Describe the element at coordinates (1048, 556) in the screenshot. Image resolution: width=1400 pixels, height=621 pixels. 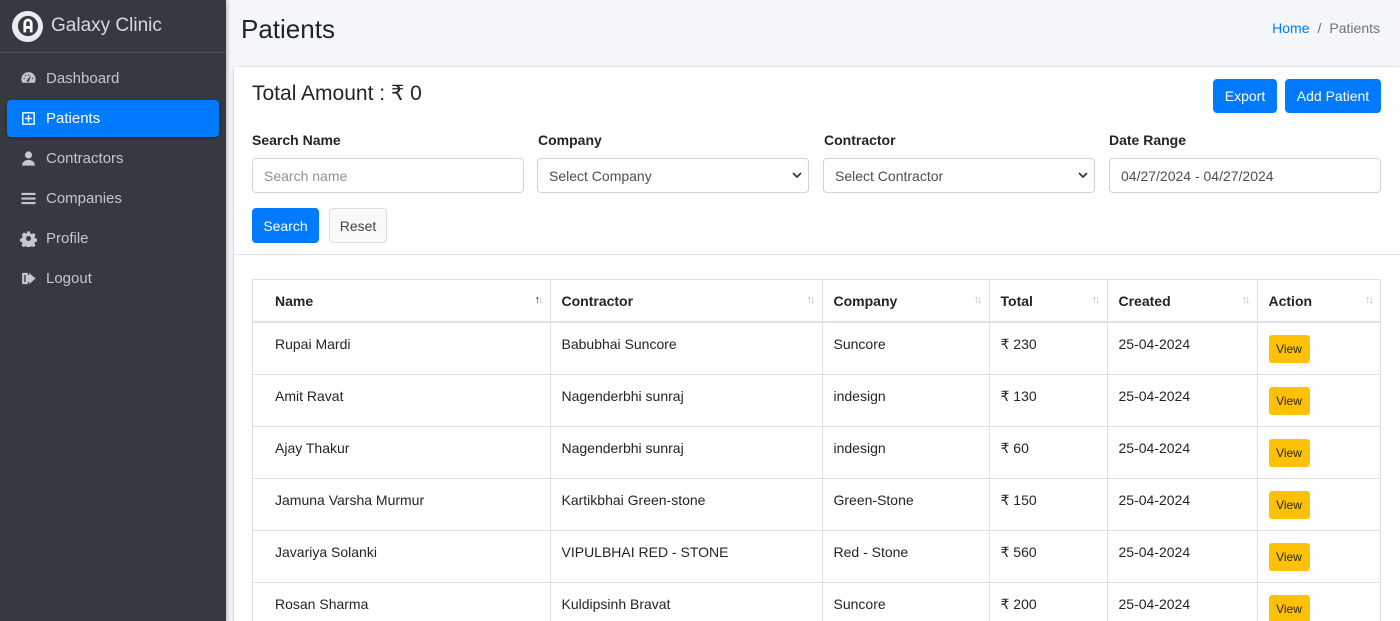
I see `cell-total: ₹ 560` at that location.